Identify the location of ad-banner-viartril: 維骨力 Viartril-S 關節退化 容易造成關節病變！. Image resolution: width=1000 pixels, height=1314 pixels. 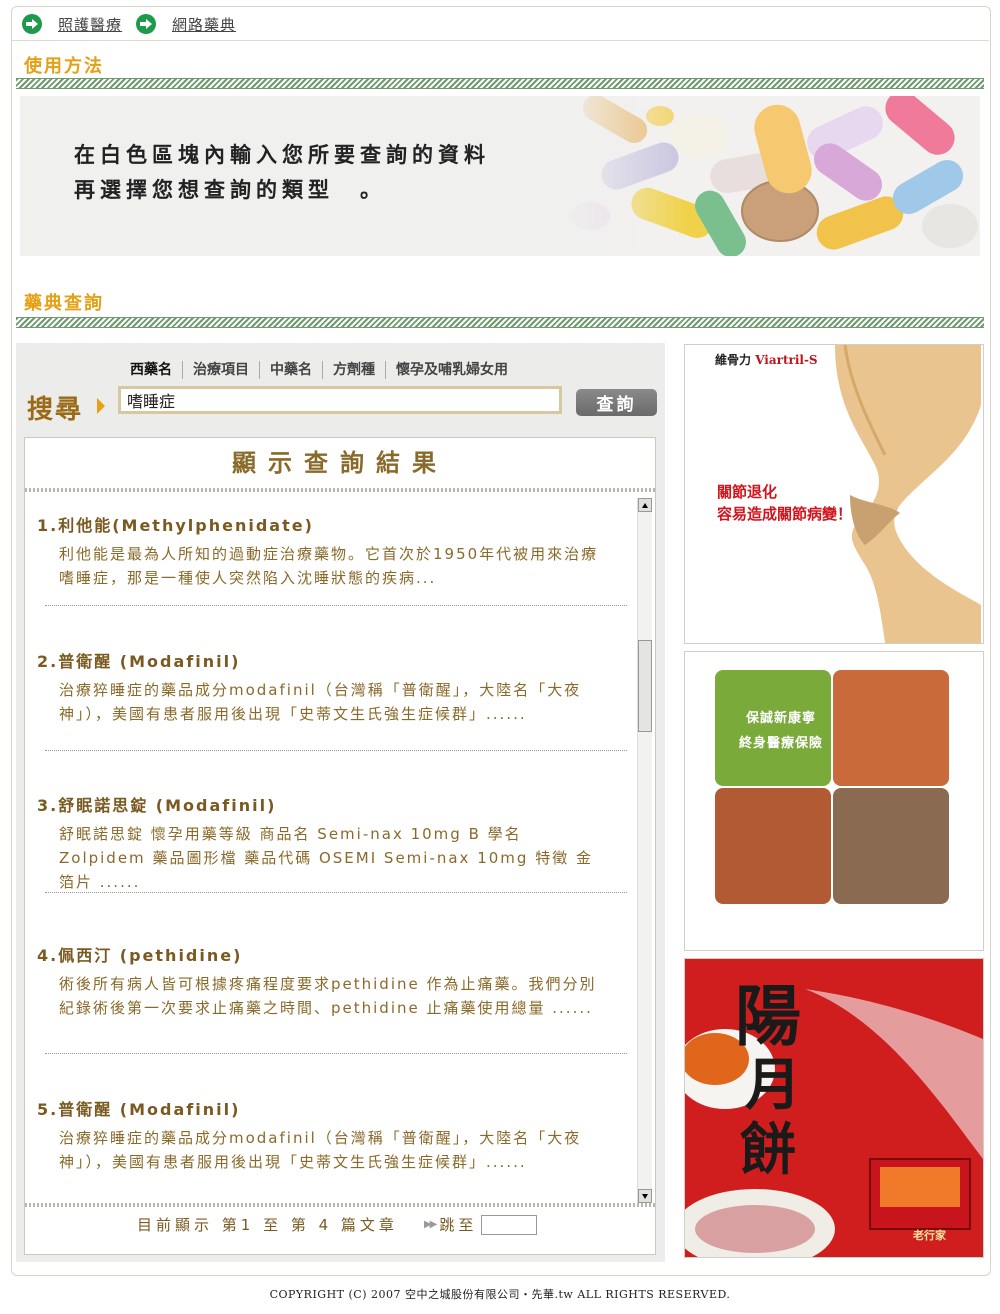
(834, 494).